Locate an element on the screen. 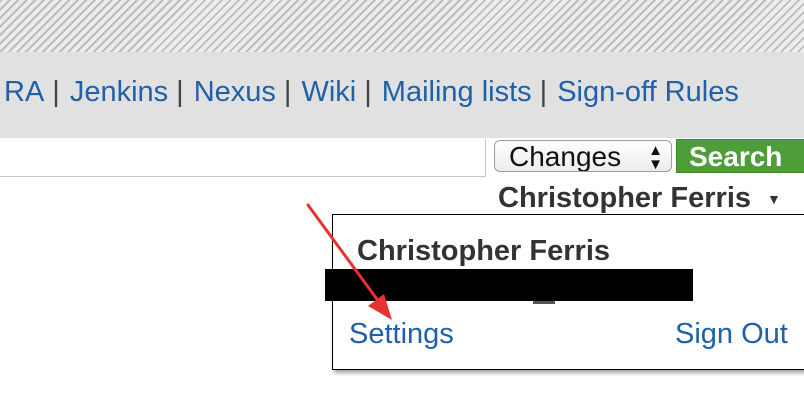 The image size is (804, 412). nav-link-mailing-lists: Mailing lists is located at coordinates (457, 92).